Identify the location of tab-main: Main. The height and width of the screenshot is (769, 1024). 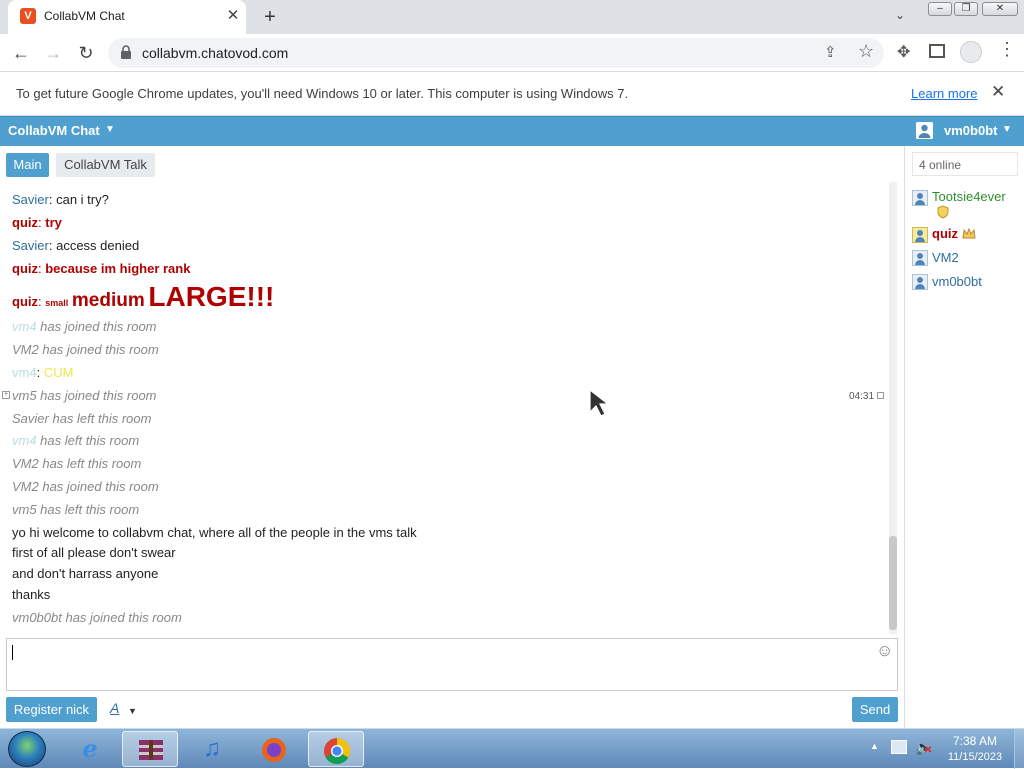
(27, 165).